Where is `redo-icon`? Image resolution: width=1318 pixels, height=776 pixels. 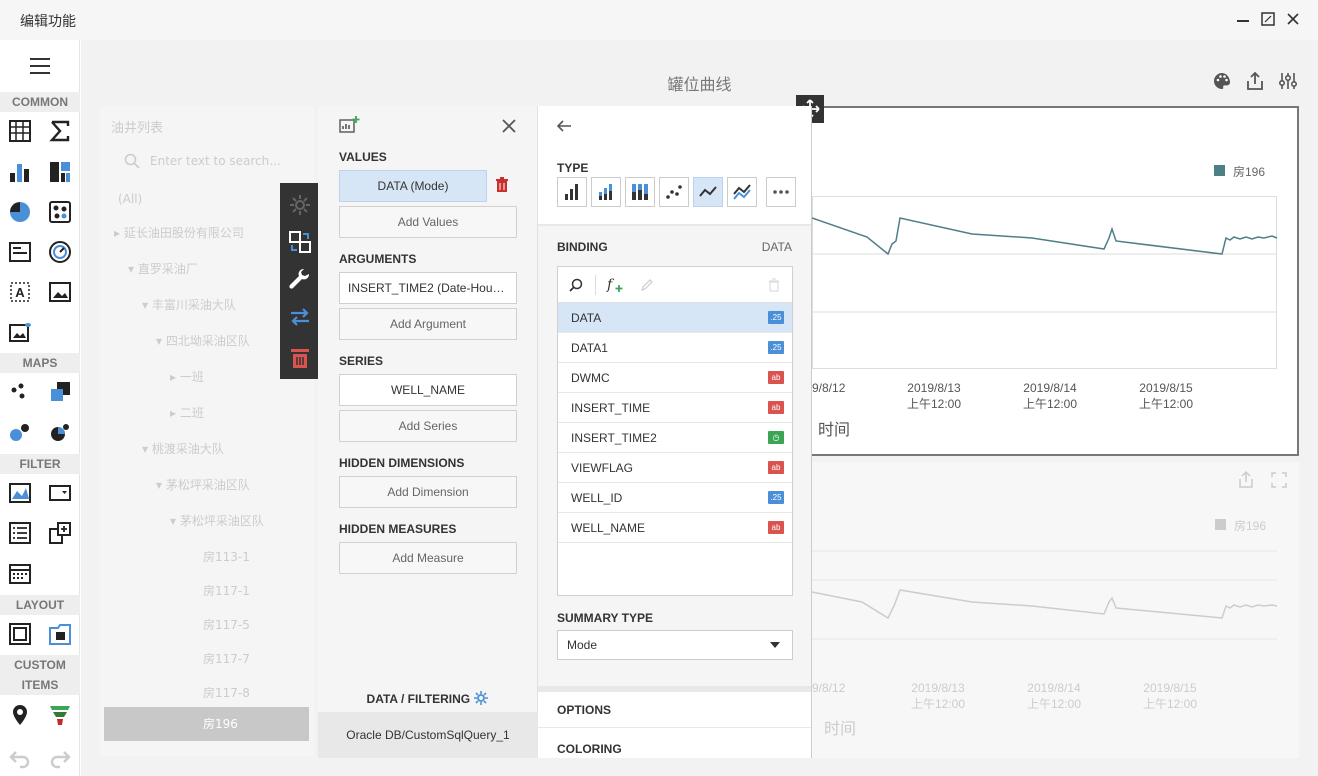
redo-icon is located at coordinates (60, 758).